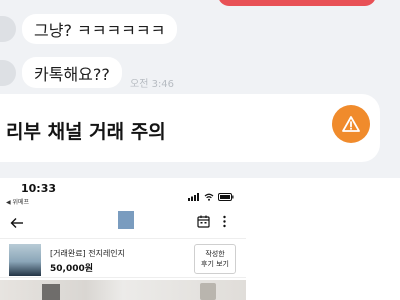  What do you see at coordinates (215, 264) in the screenshot?
I see `review-button-line2: 후기 보기` at bounding box center [215, 264].